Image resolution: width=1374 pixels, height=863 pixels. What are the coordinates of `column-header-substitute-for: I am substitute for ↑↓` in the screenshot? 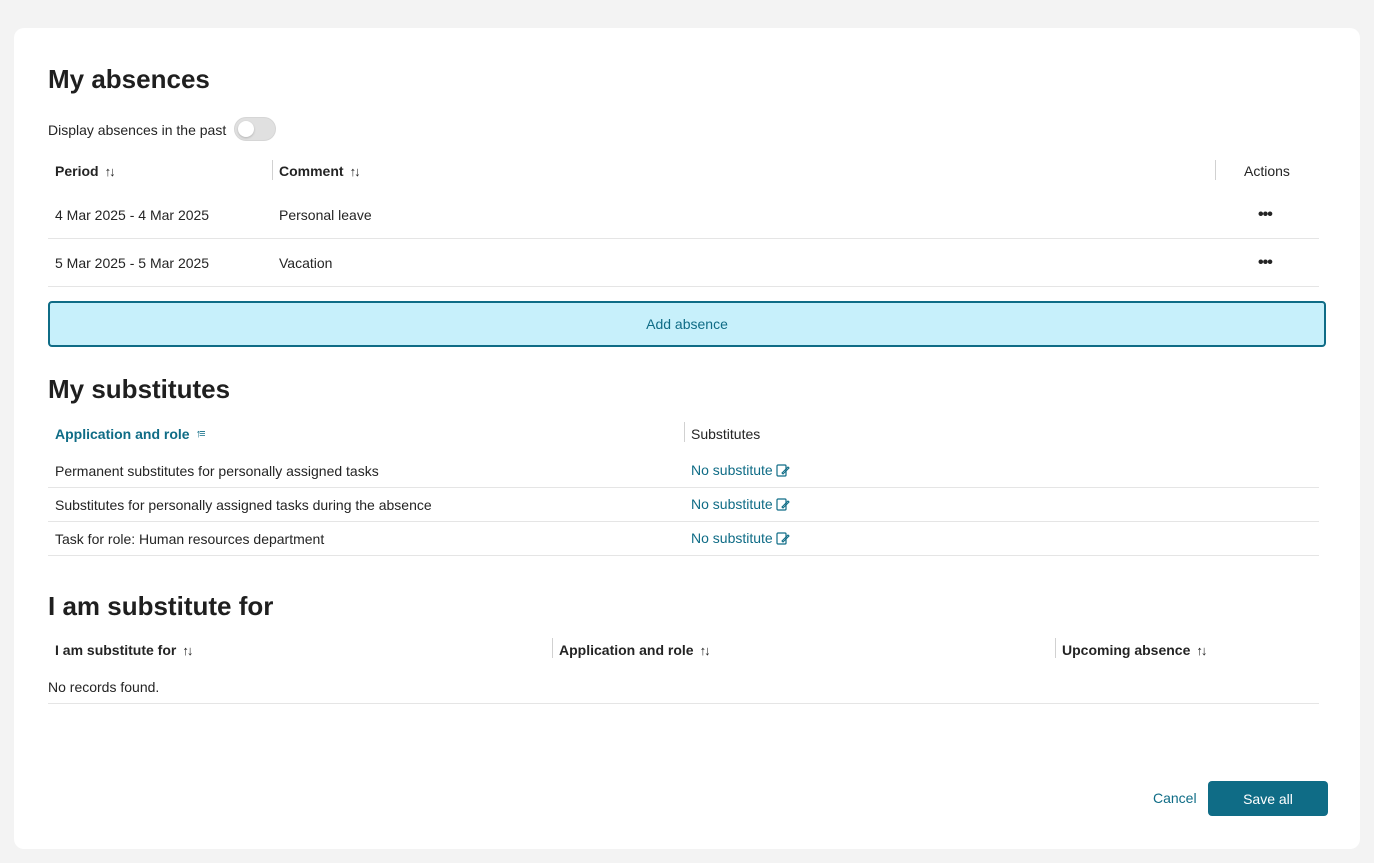 It's located at (124, 650).